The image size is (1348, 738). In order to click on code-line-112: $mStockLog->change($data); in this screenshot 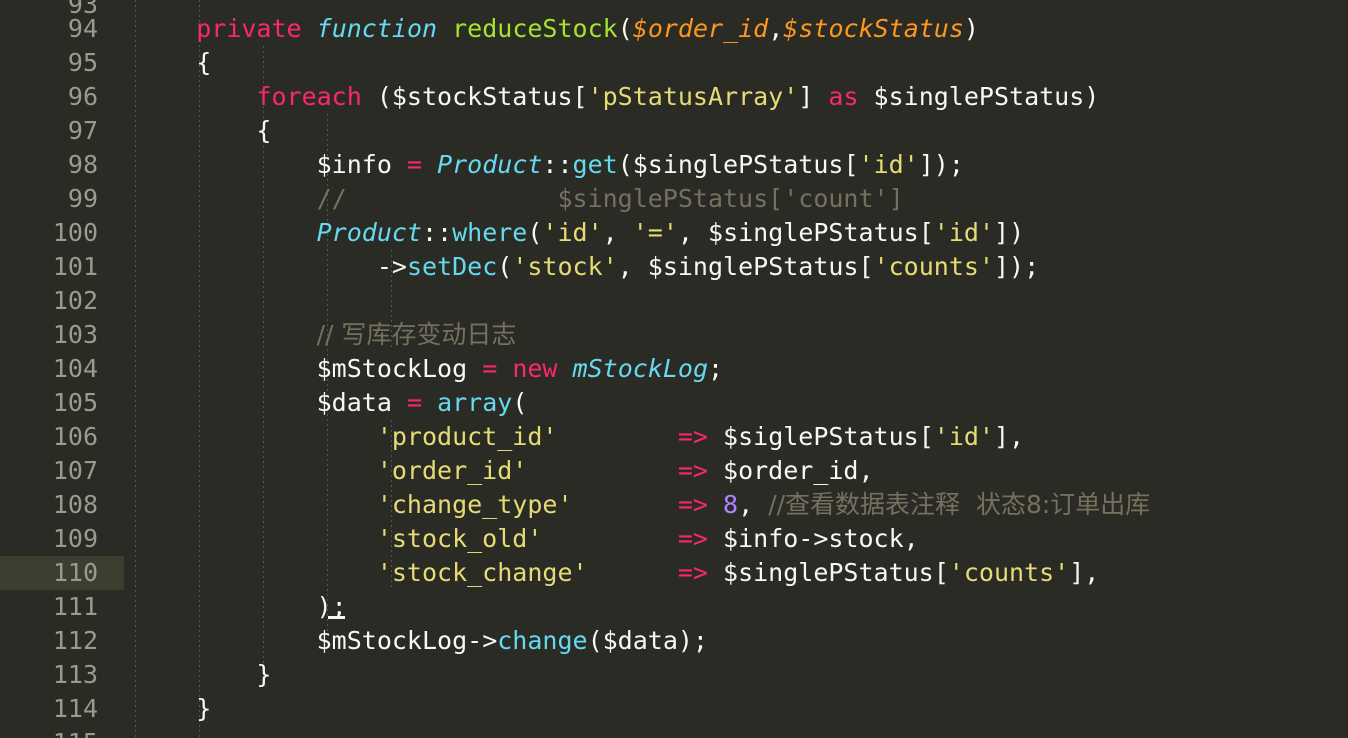, I will do `click(422, 641)`.